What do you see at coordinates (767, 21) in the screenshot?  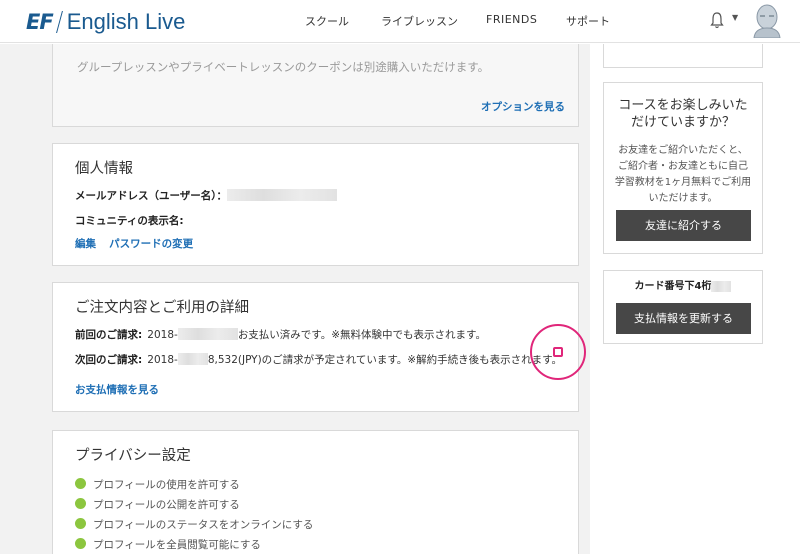 I see `avatar` at bounding box center [767, 21].